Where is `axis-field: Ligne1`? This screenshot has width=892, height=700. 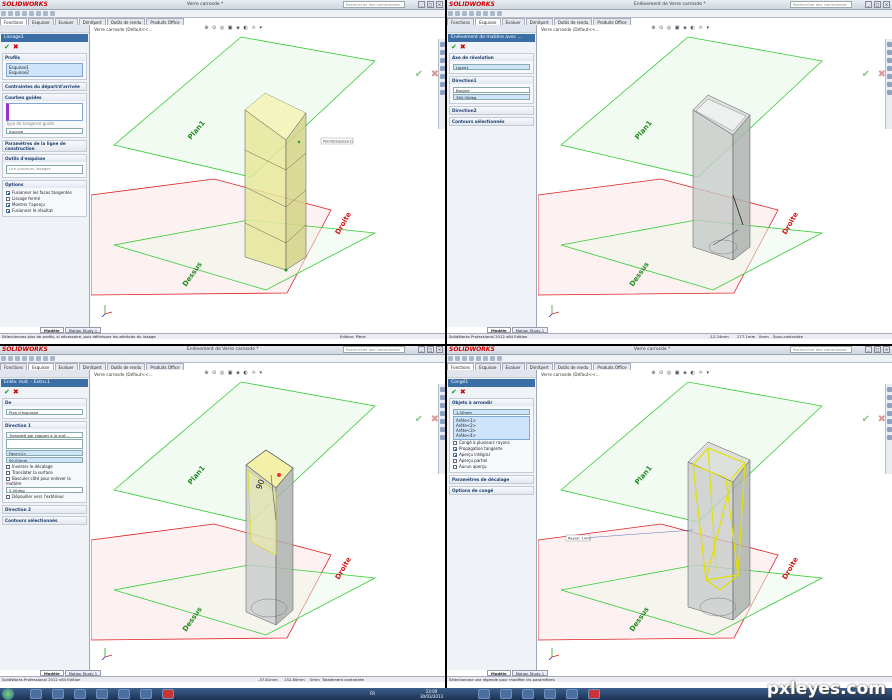 axis-field: Ligne1 is located at coordinates (491, 67).